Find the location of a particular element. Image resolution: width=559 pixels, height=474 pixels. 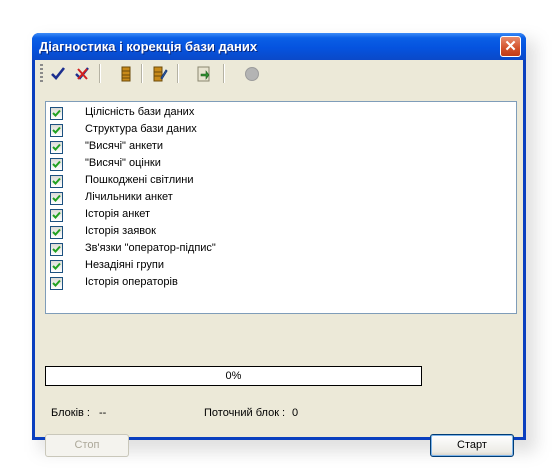

title-bar: Діагностика і корекція бази даних ✕ is located at coordinates (279, 46).